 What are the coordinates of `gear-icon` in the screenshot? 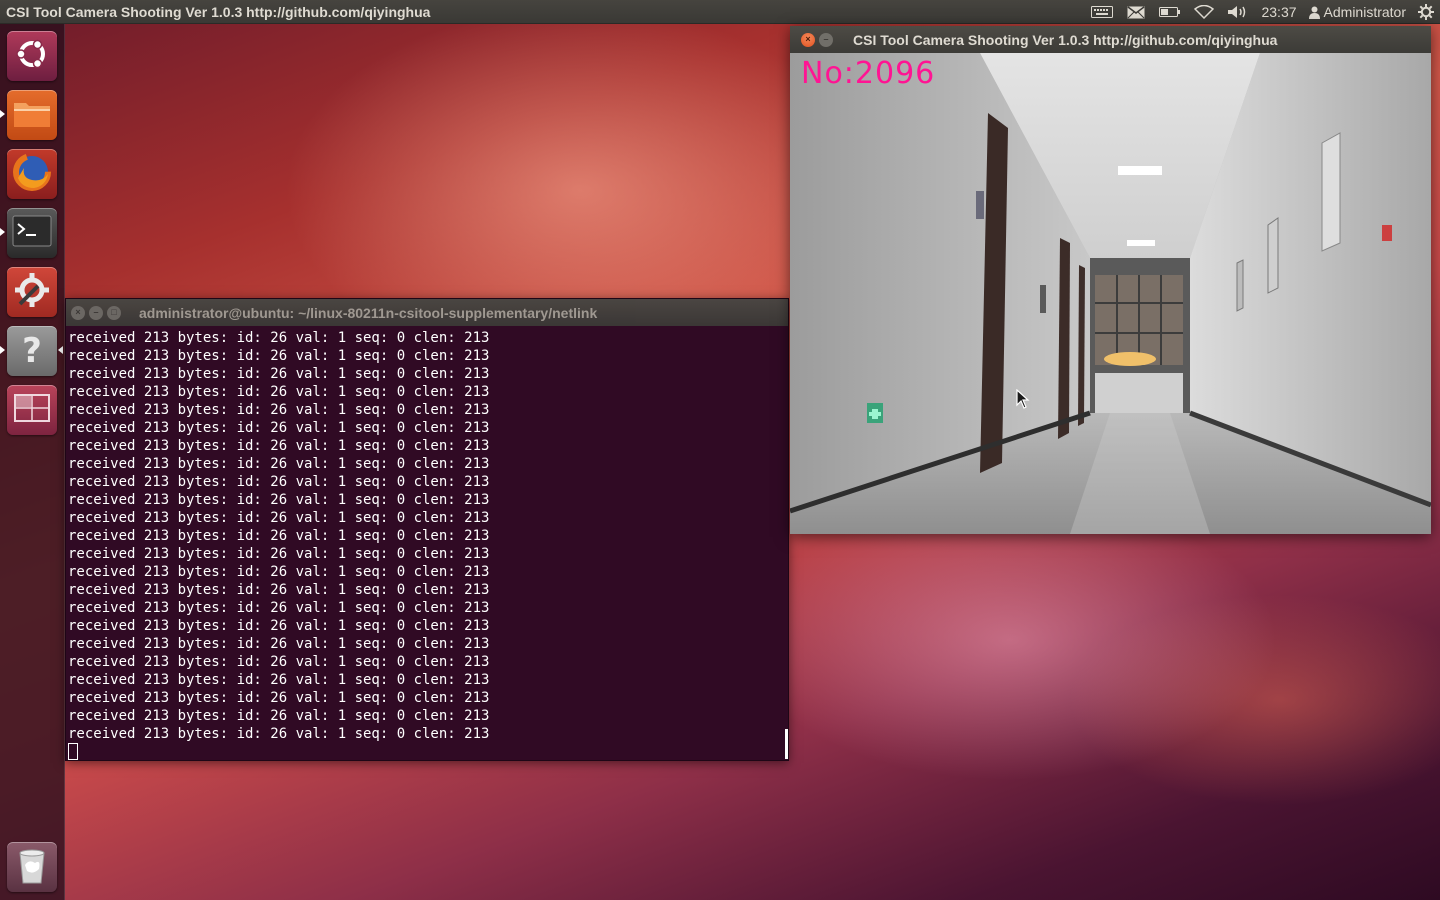 It's located at (1426, 12).